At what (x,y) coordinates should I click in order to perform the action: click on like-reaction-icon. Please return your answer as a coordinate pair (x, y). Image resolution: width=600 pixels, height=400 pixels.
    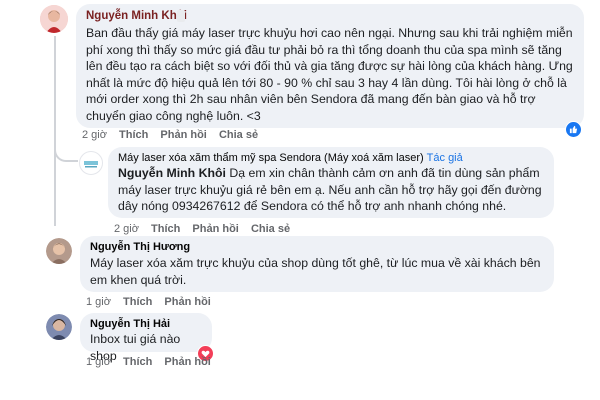
    Looking at the image, I should click on (573, 129).